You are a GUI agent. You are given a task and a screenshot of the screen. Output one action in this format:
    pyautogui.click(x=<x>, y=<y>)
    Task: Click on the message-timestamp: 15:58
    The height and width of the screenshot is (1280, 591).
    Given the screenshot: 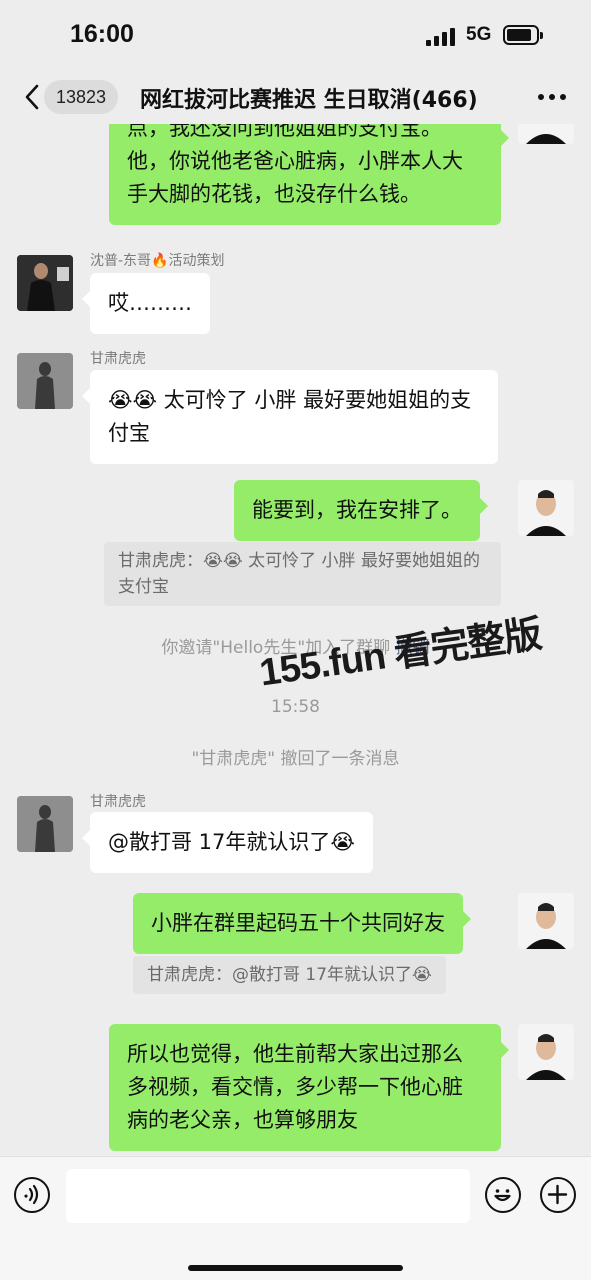 What is the action you would take?
    pyautogui.click(x=295, y=707)
    